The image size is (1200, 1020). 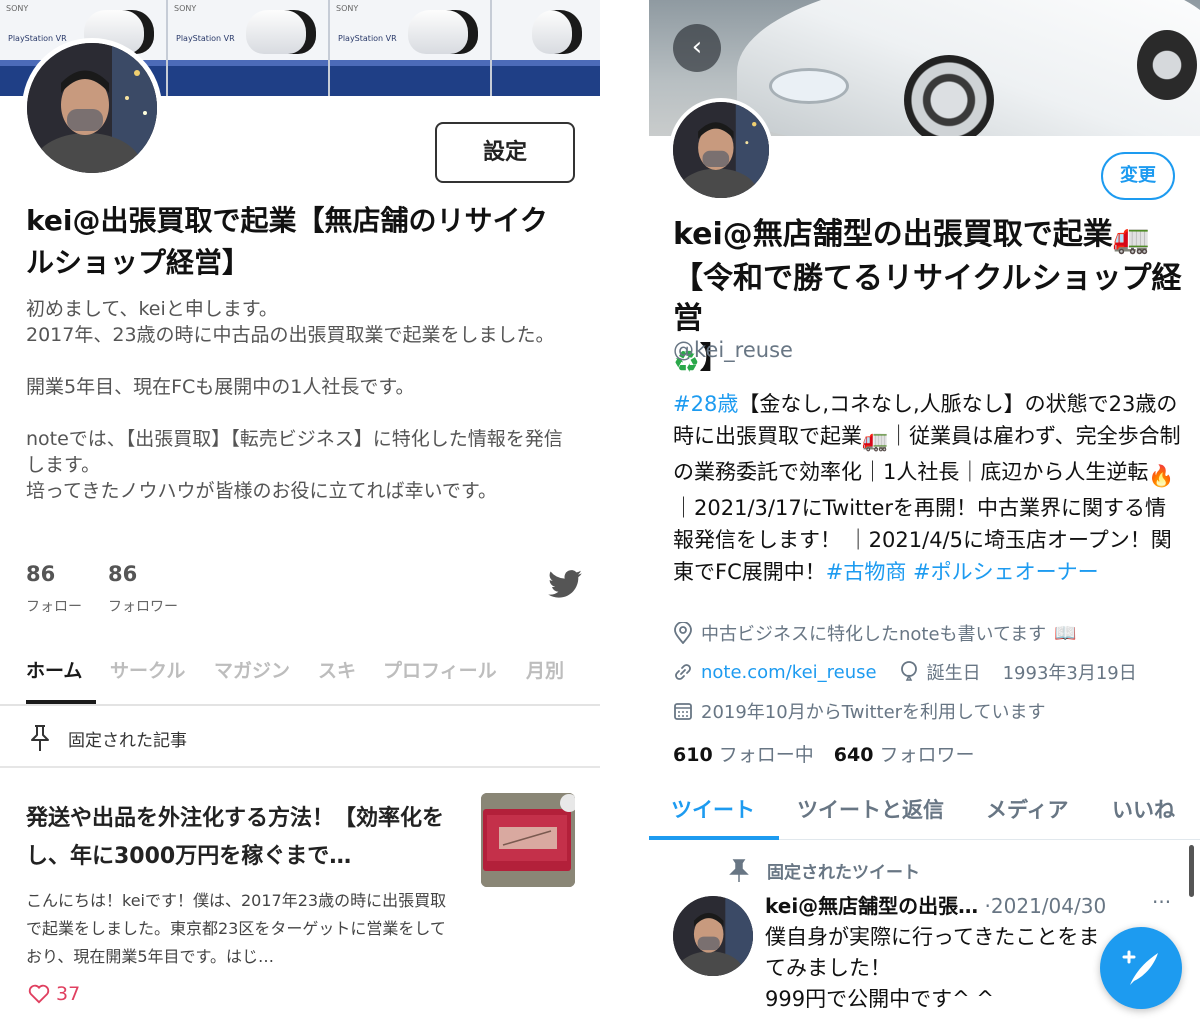 What do you see at coordinates (1027, 809) in the screenshot?
I see `tab-media: メディア` at bounding box center [1027, 809].